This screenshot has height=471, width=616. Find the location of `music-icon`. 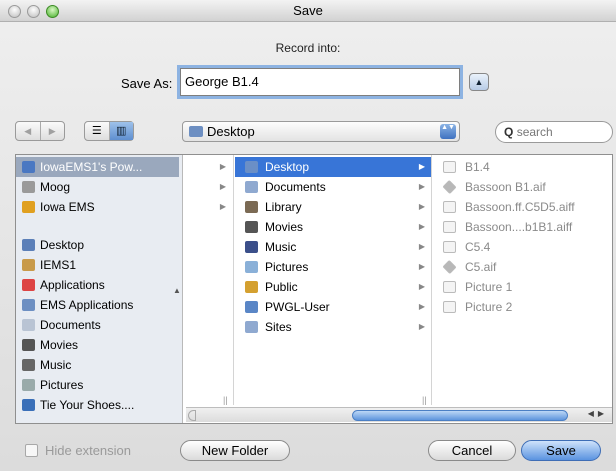

music-icon is located at coordinates (28, 365).